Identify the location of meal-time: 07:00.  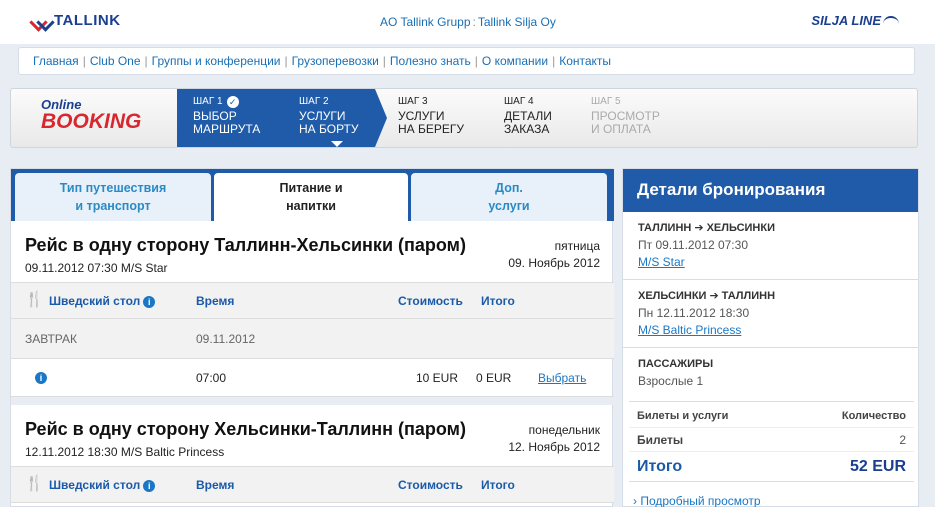
(211, 378).